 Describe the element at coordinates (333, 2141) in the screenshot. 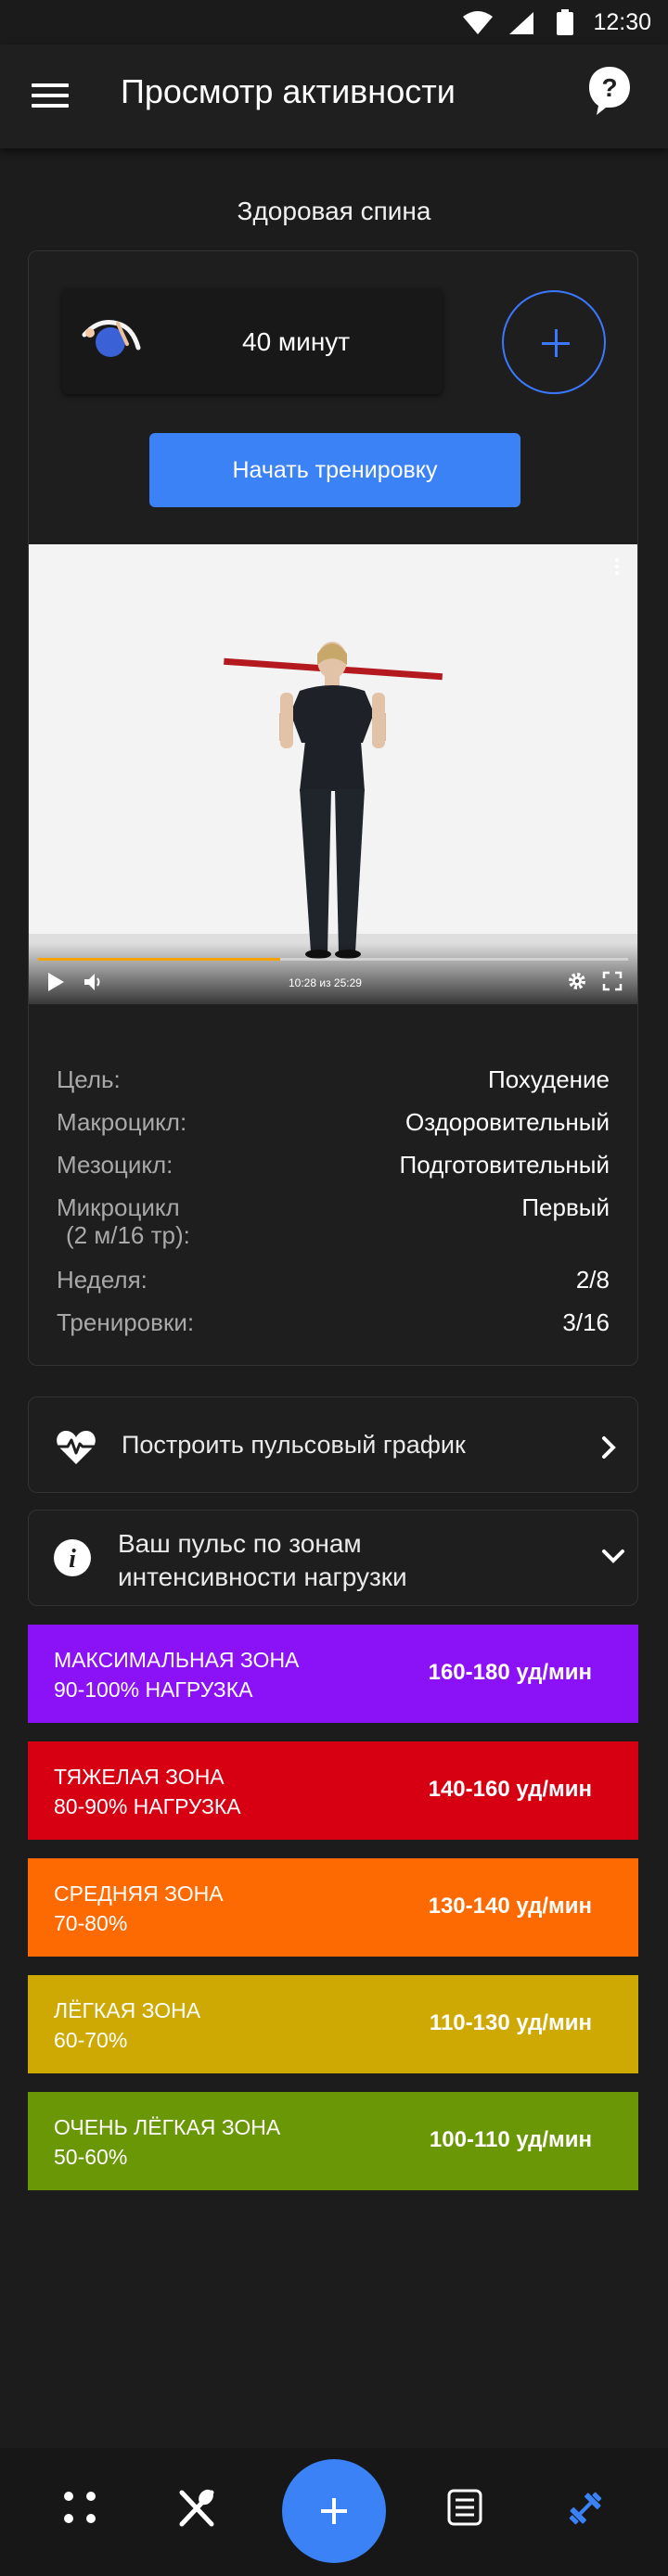

I see `zone-very-light: ОЧЕНЬ ЛЁГКАЯ ЗОНА 50-60% 100-110 уд/мин` at that location.